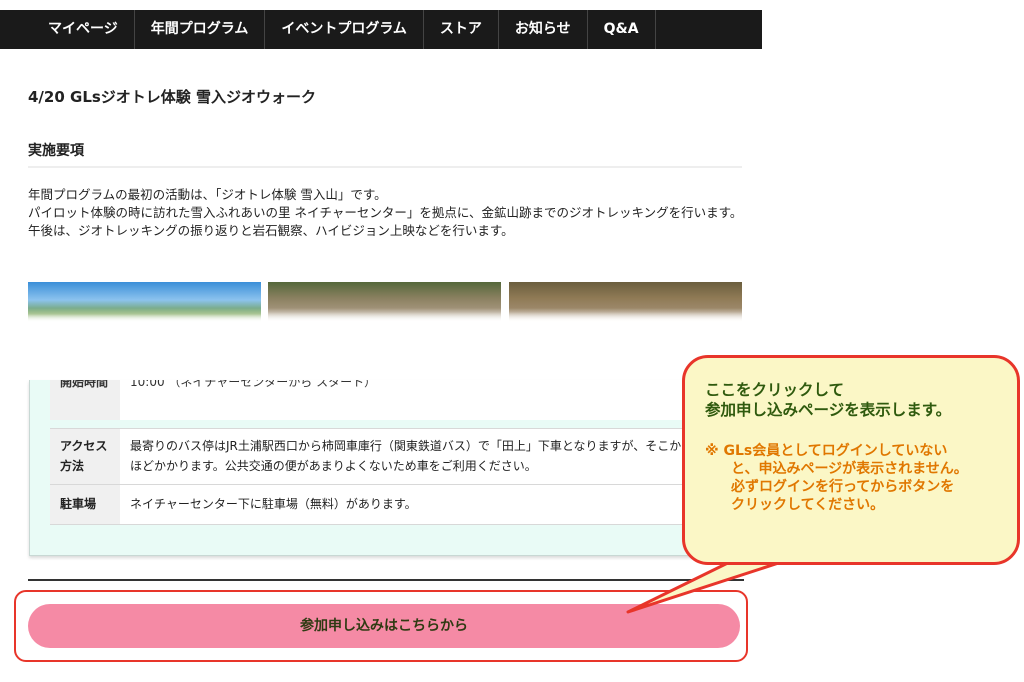 This screenshot has width=1024, height=682. What do you see at coordinates (85, 504) in the screenshot?
I see `row-label: 駐車場` at bounding box center [85, 504].